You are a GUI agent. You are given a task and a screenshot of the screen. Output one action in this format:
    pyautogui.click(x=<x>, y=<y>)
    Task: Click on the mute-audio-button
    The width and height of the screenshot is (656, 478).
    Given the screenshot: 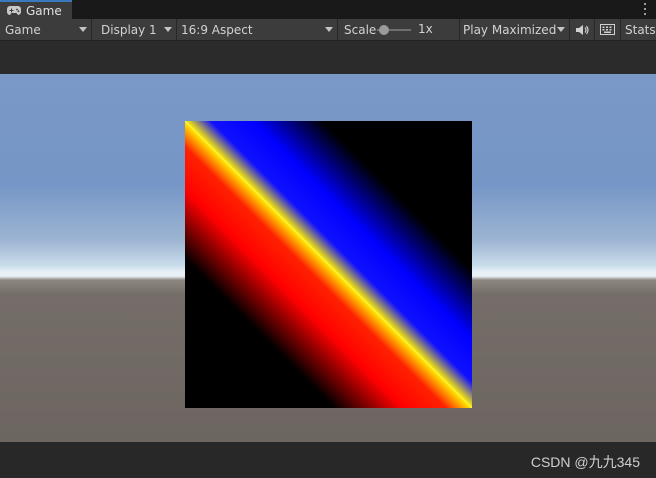 What is the action you would take?
    pyautogui.click(x=582, y=29)
    